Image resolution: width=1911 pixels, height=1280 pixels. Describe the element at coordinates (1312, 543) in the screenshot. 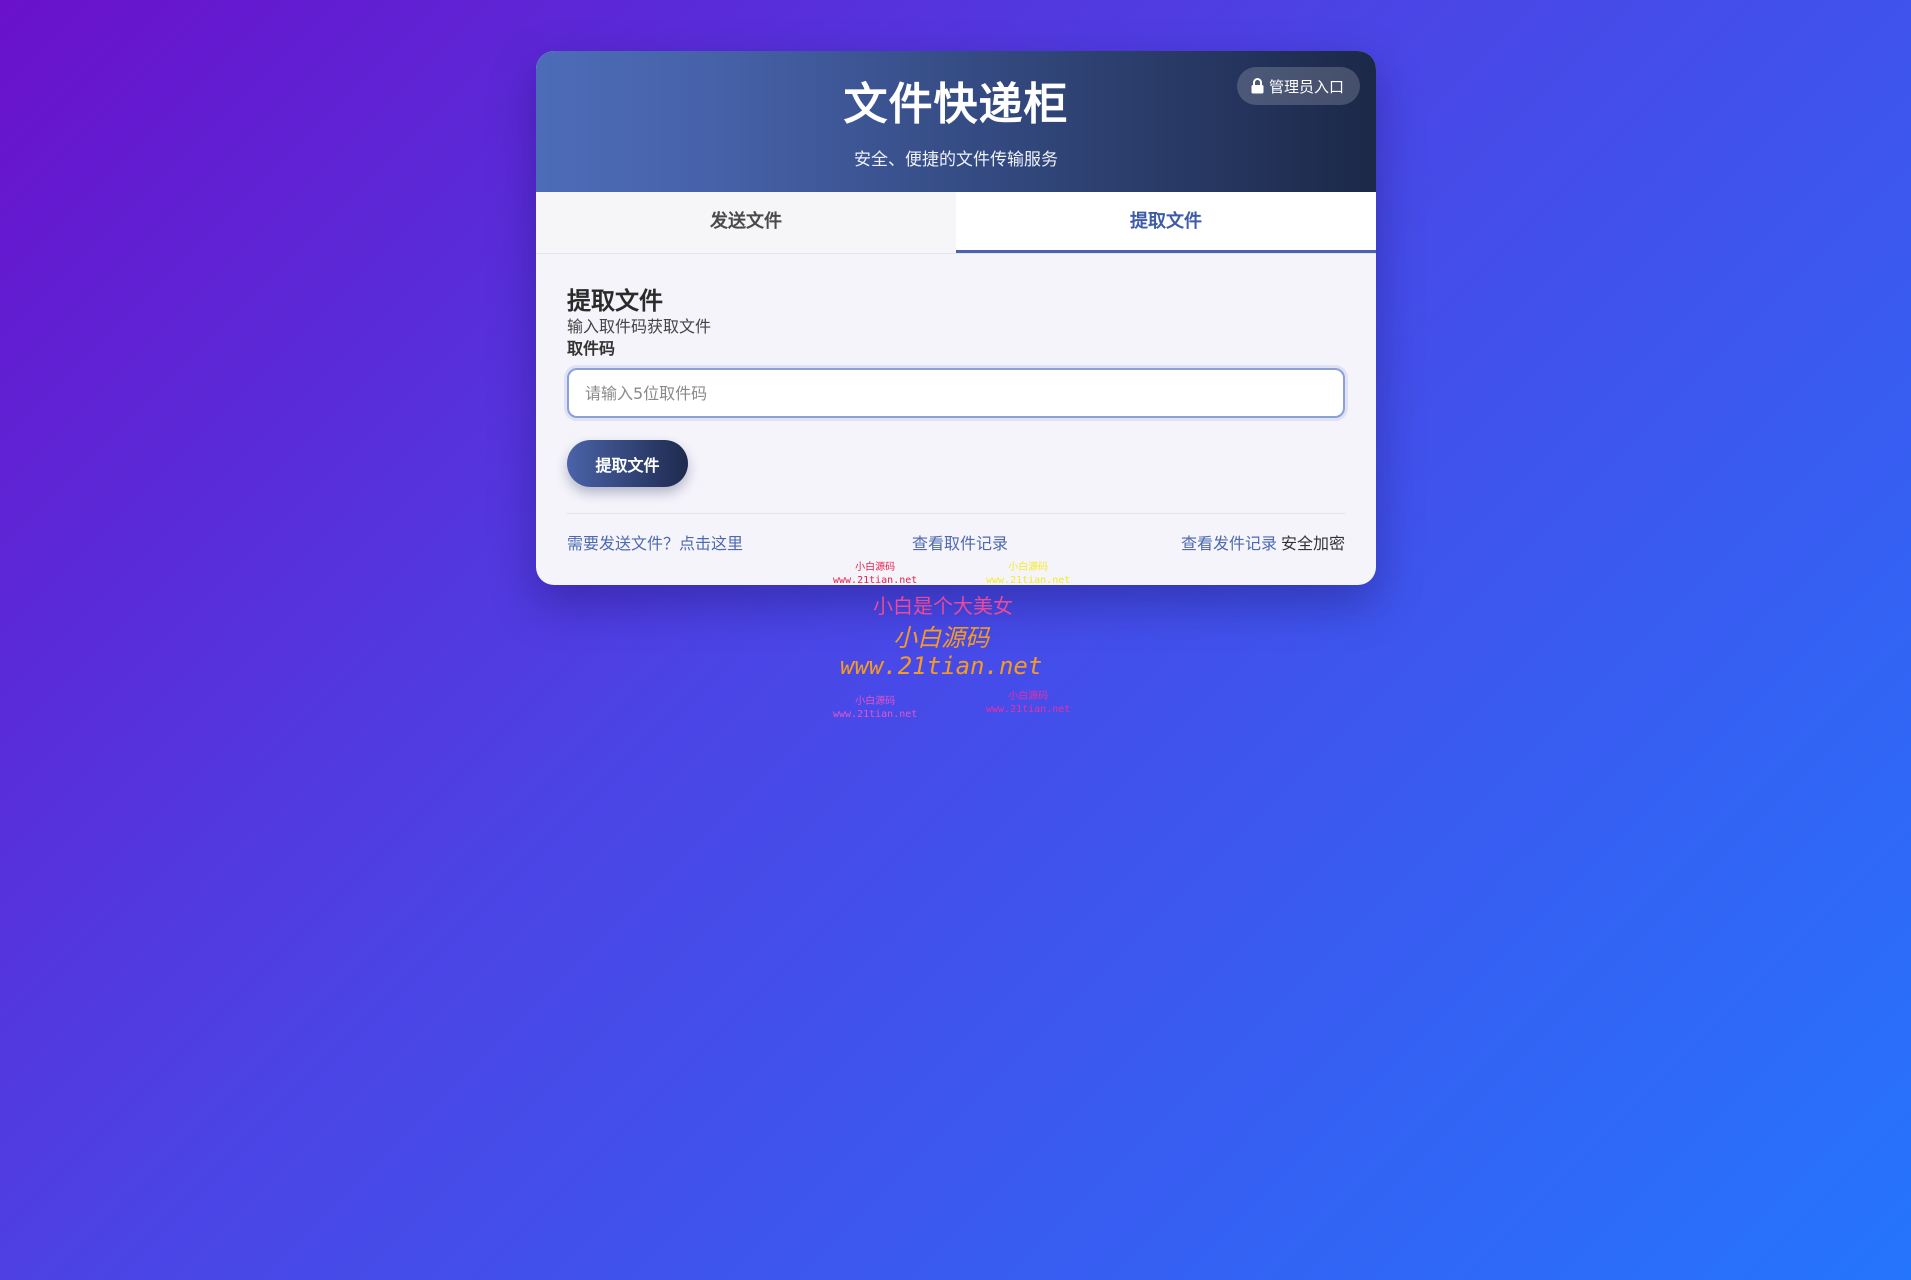

I see `secure-encryption-text: 安全加密` at that location.